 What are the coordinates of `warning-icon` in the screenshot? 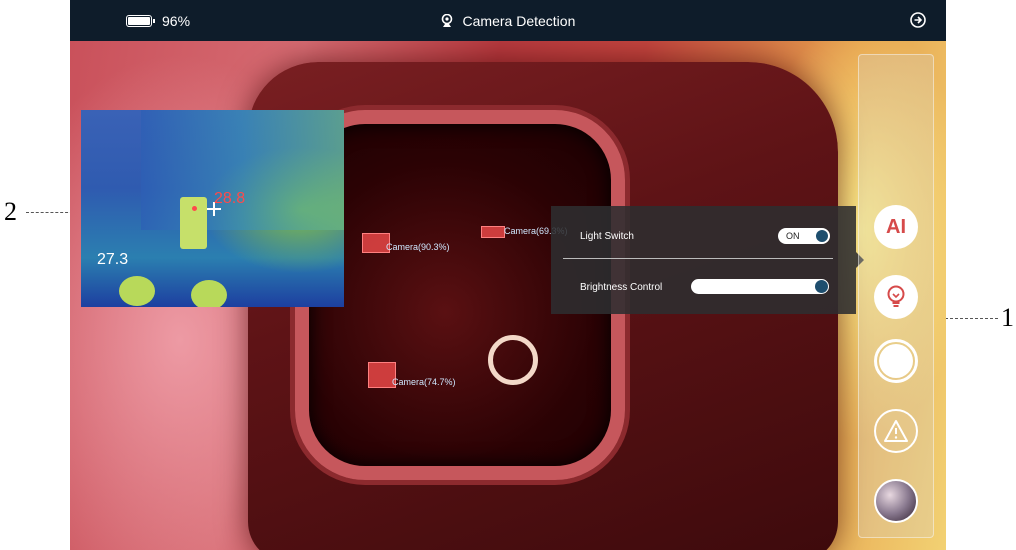 It's located at (896, 431).